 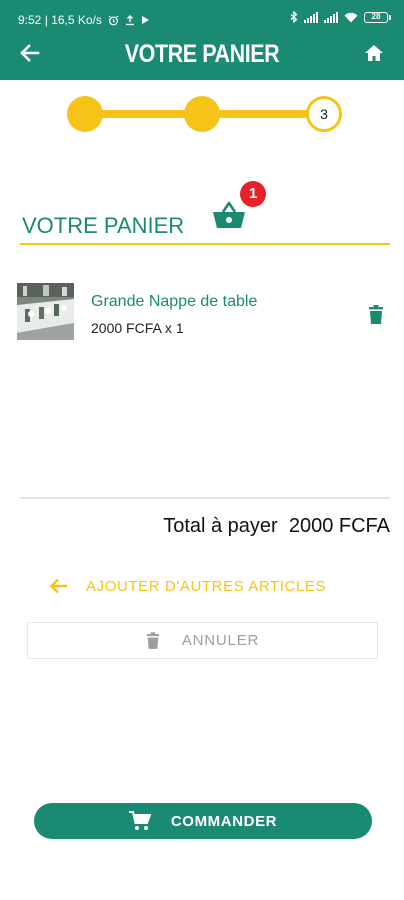 I want to click on order-button: COMMANDER, so click(x=203, y=821).